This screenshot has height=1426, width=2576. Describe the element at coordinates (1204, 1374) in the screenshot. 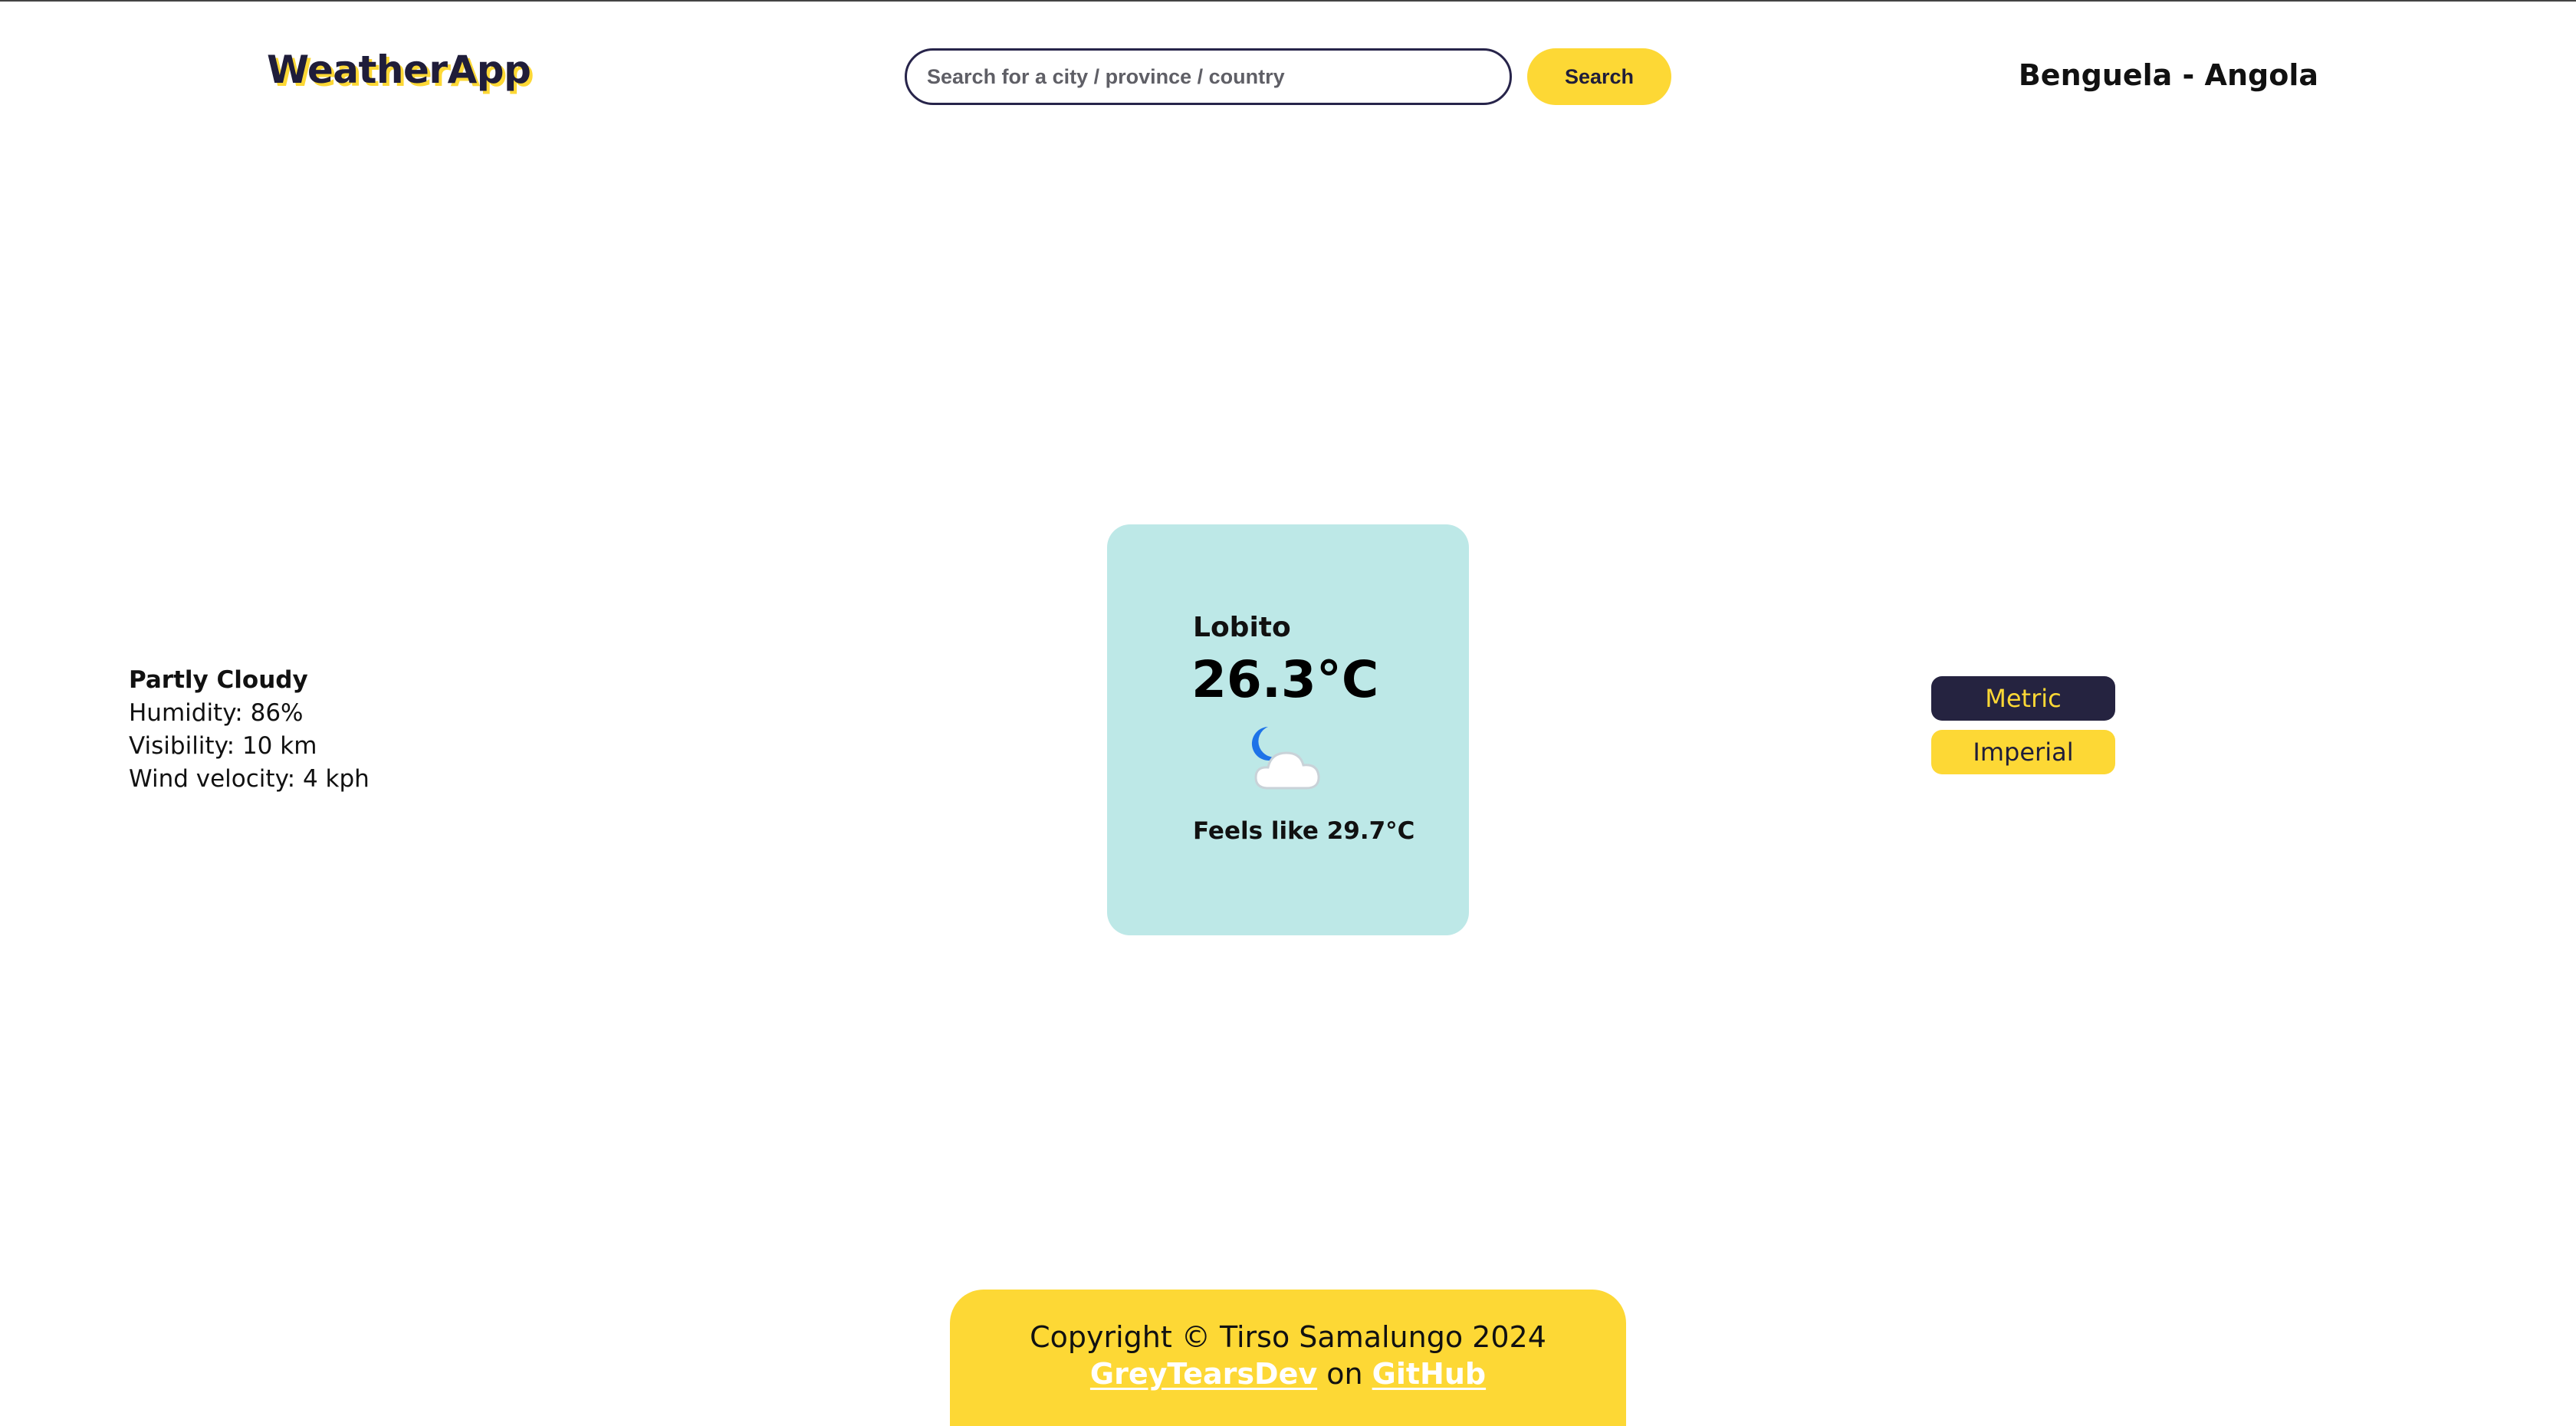

I see `author-link: GreyTearsDev` at that location.